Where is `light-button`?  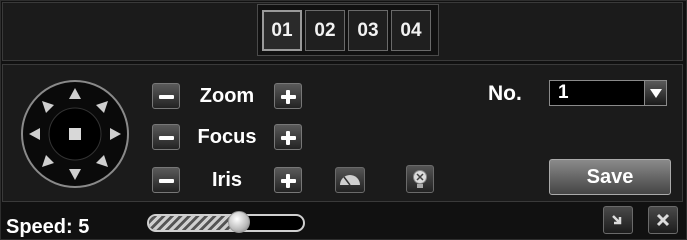 light-button is located at coordinates (420, 179).